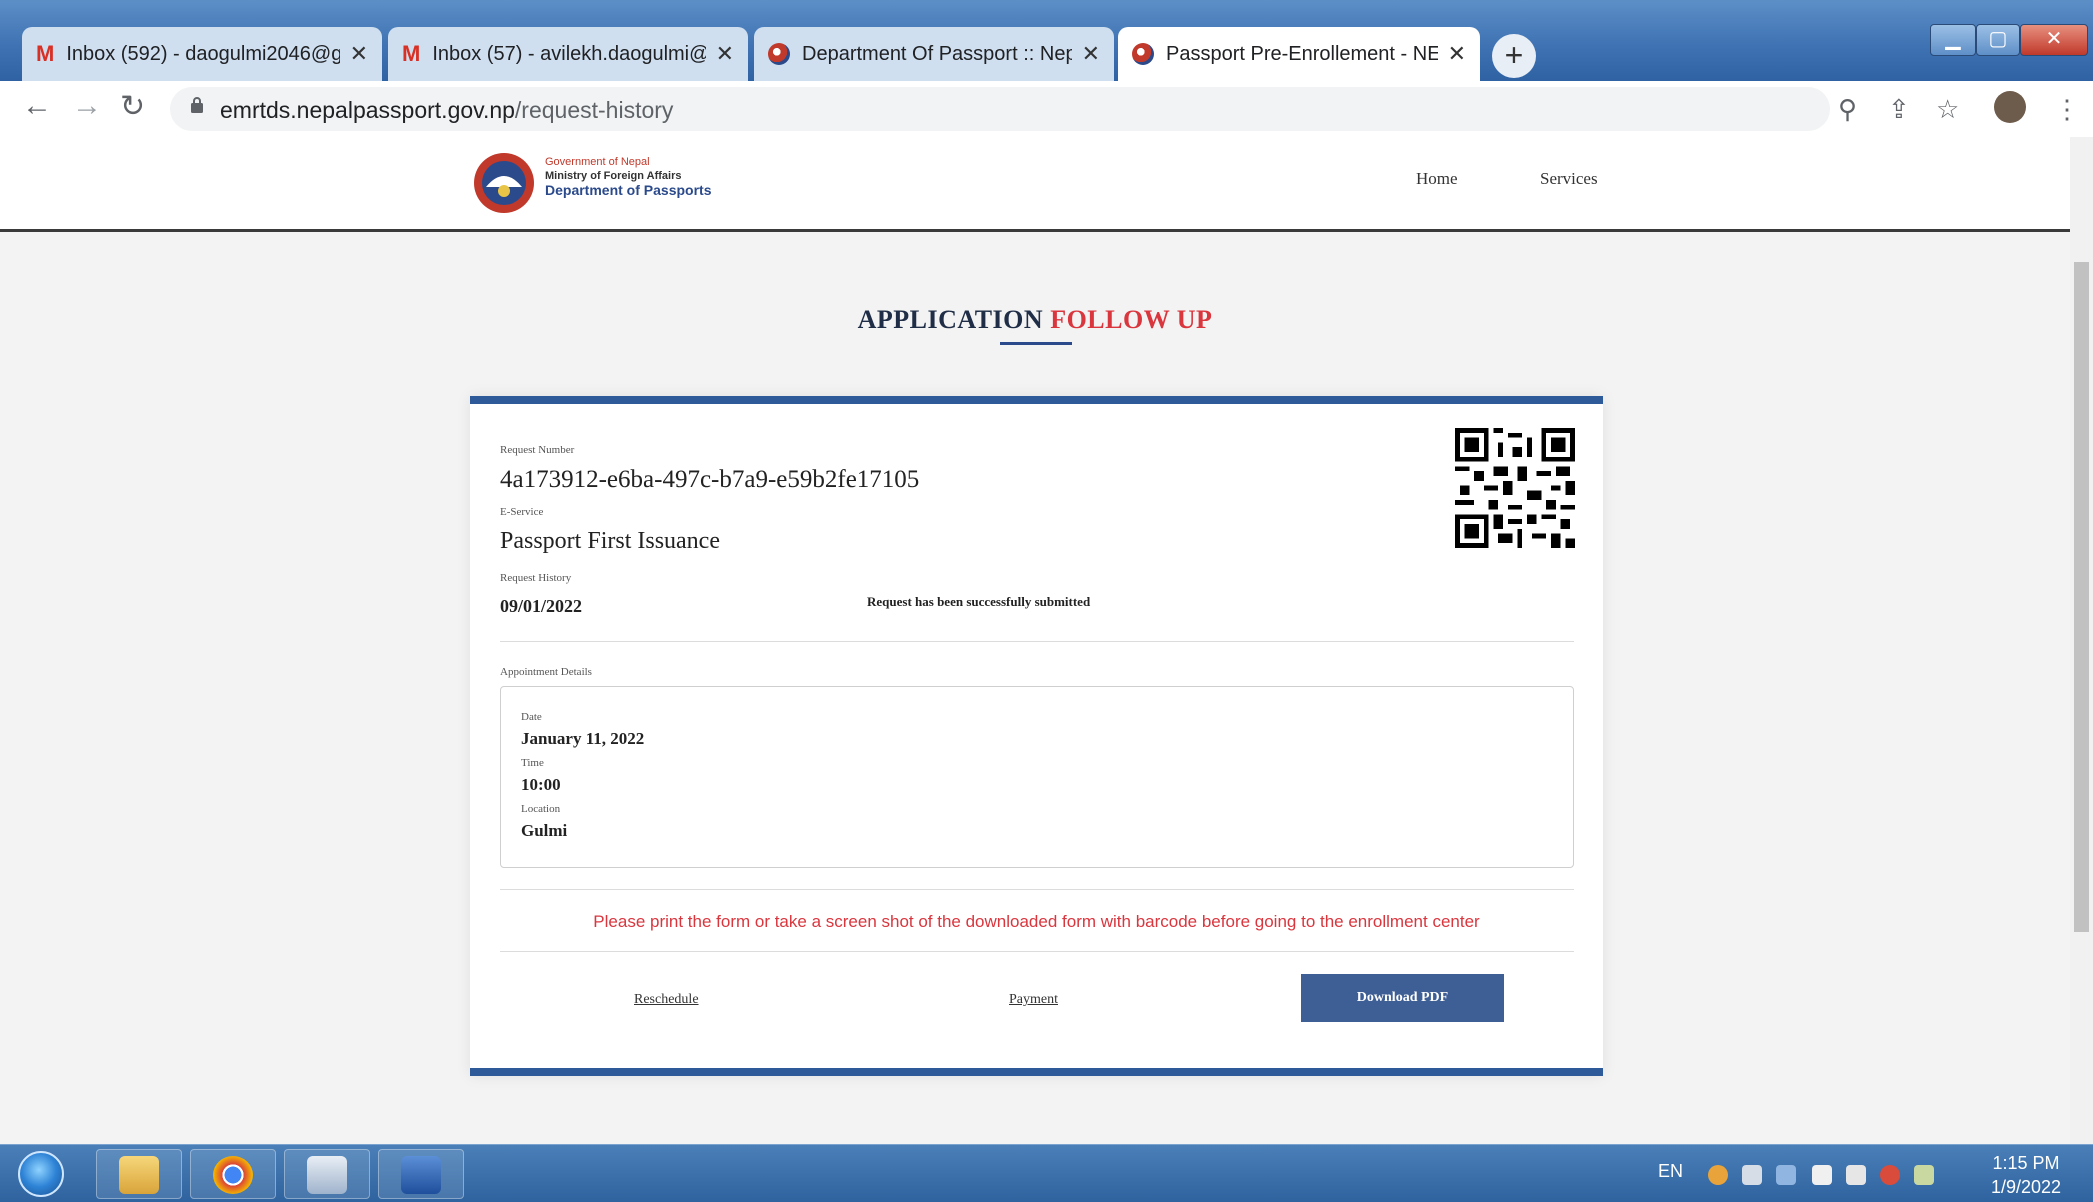 This screenshot has height=1202, width=2093. What do you see at coordinates (1856, 1175) in the screenshot?
I see `network-icon` at bounding box center [1856, 1175].